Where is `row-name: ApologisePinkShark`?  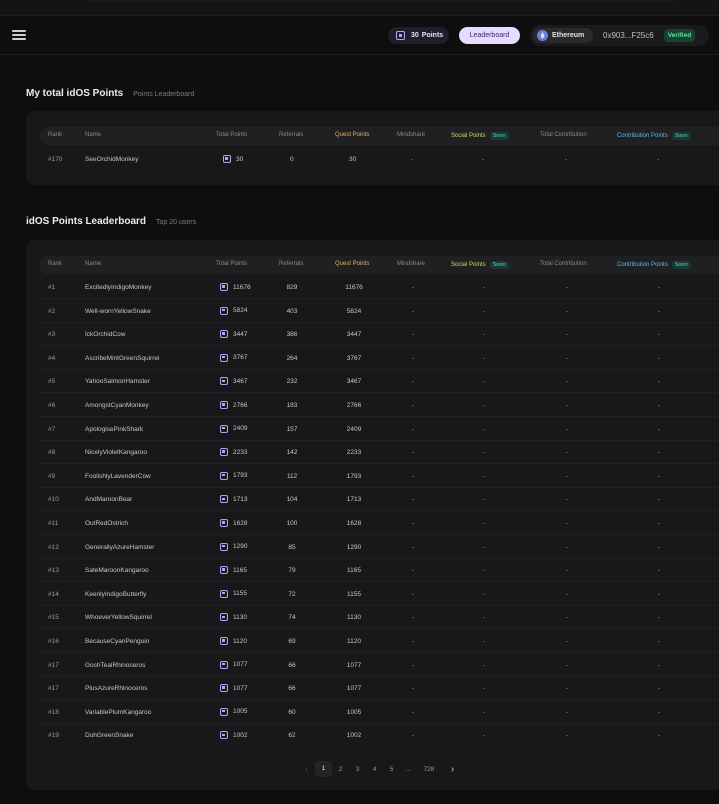
row-name: ApologisePinkShark is located at coordinates (114, 429).